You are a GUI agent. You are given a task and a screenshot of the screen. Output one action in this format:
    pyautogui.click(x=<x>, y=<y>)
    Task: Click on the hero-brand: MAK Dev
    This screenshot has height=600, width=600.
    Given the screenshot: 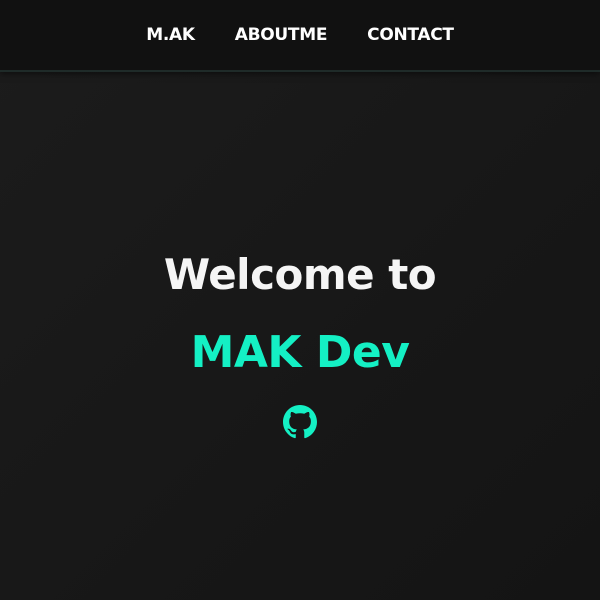 What is the action you would take?
    pyautogui.click(x=300, y=352)
    